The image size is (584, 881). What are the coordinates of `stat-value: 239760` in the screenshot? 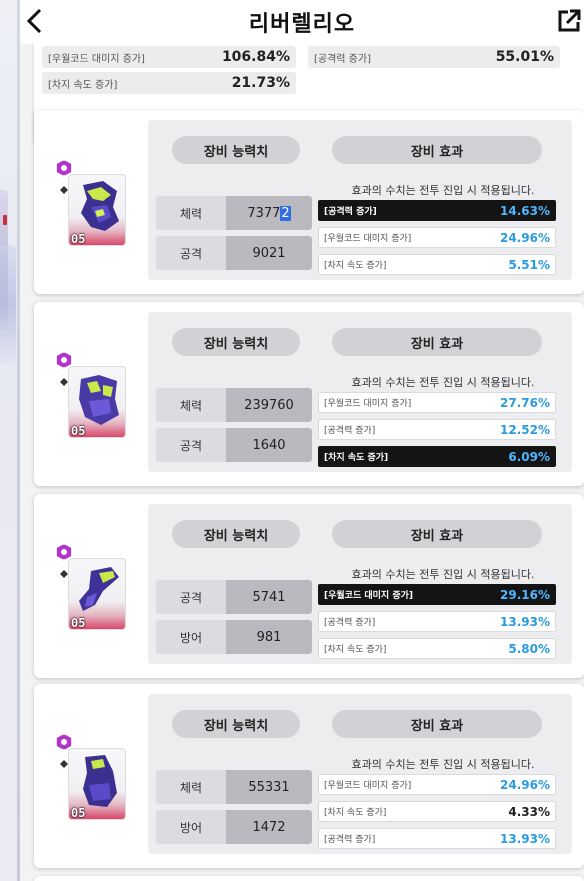 It's located at (269, 405).